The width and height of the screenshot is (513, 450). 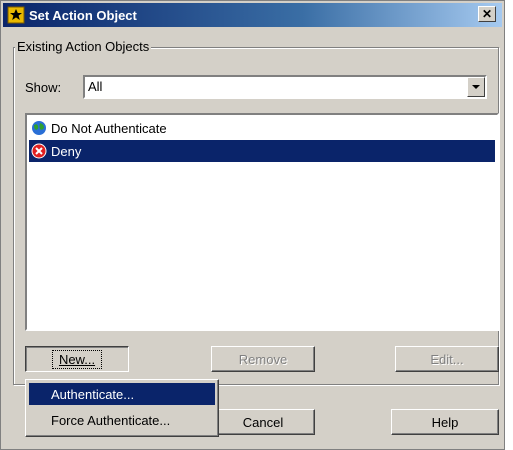 What do you see at coordinates (109, 128) in the screenshot?
I see `list-item-label: Do Not Authenticate` at bounding box center [109, 128].